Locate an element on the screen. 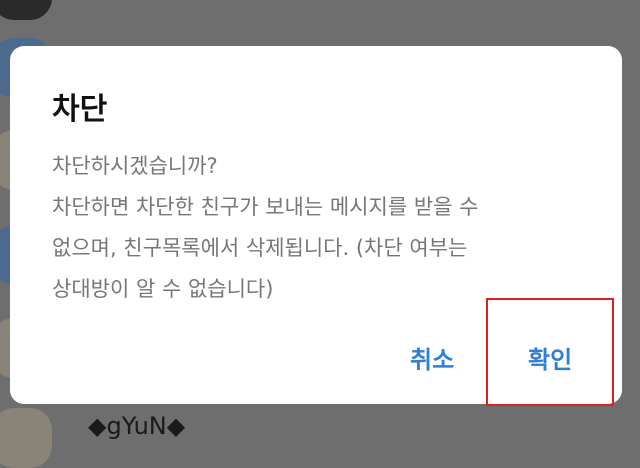 The image size is (640, 468). message-line: 차단하면 차단한 친구가 보내는 메시지를 받을 수 is located at coordinates (265, 207).